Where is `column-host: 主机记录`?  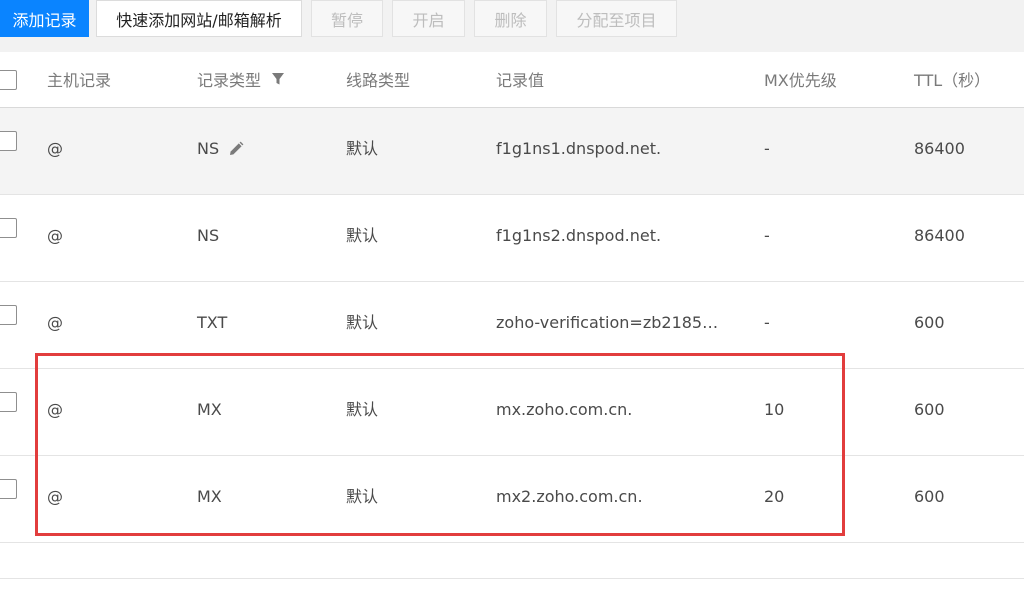
column-host: 主机记录 is located at coordinates (79, 80).